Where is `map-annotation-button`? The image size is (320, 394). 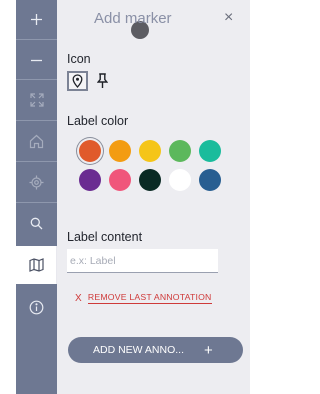
map-annotation-button is located at coordinates (36, 265).